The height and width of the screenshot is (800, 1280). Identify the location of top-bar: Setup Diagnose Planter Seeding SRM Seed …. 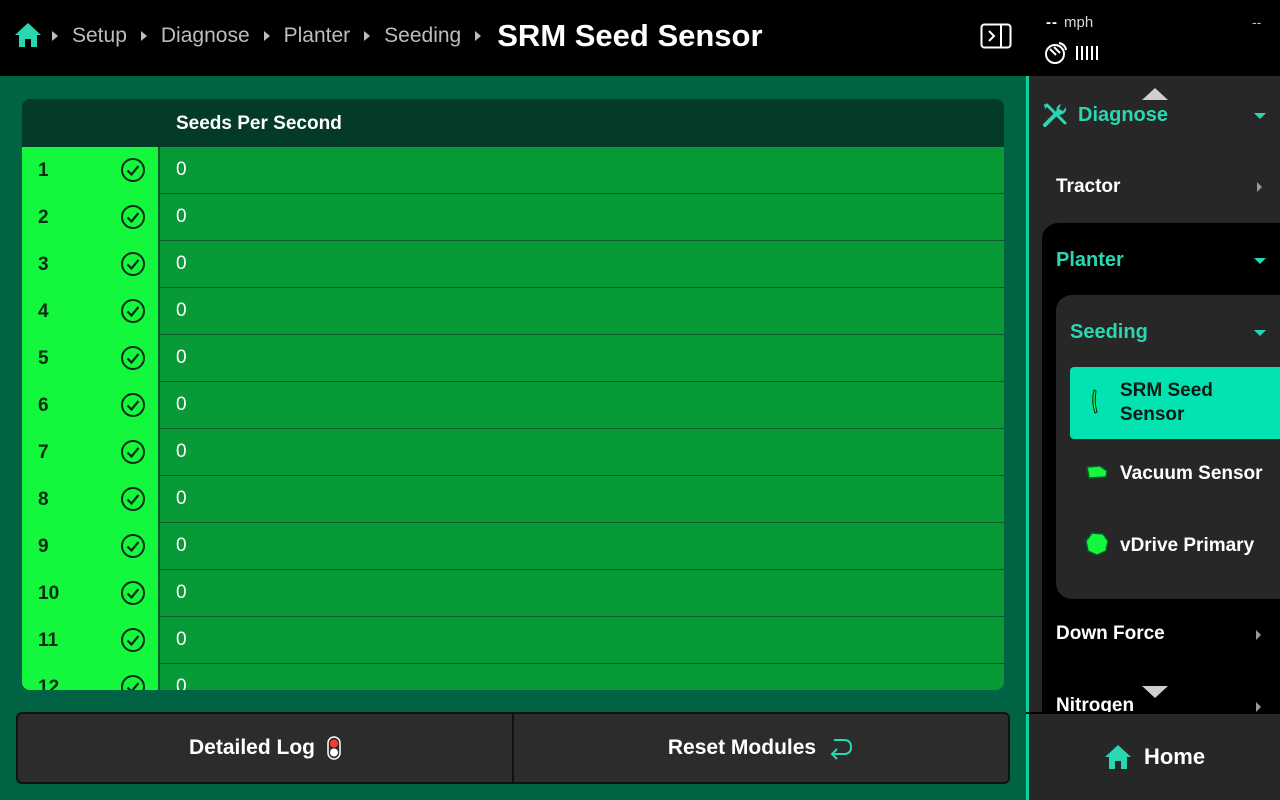
(640, 38).